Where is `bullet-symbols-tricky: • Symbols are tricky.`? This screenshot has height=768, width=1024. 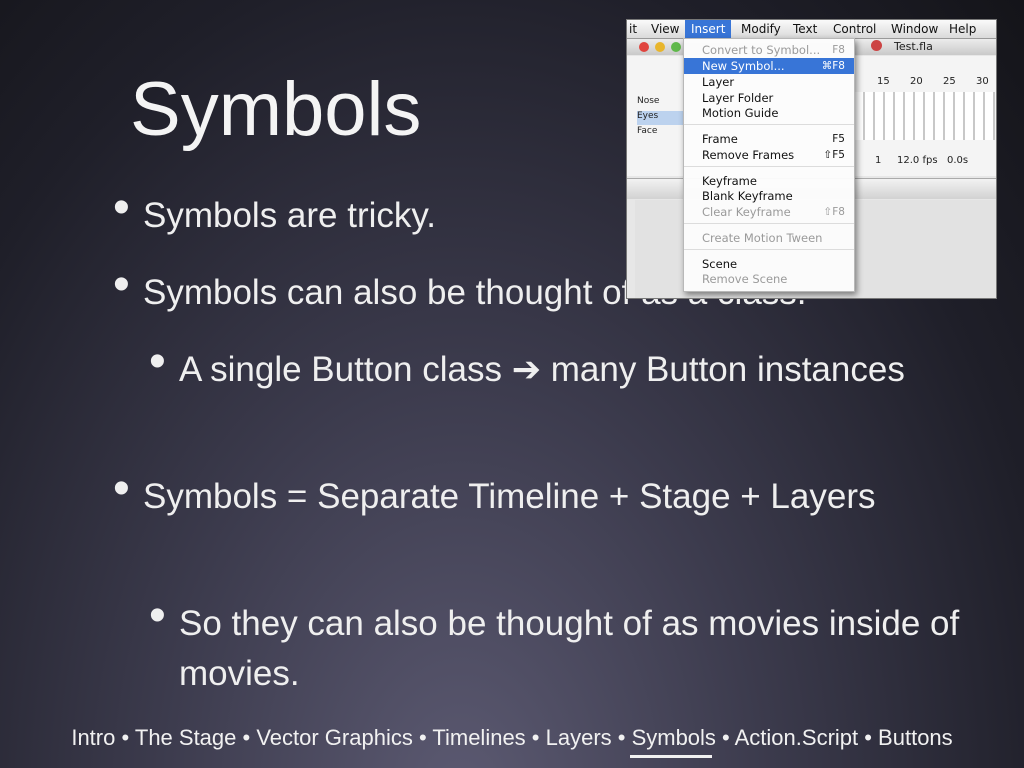 bullet-symbols-tricky: • Symbols are tricky. is located at coordinates (275, 212).